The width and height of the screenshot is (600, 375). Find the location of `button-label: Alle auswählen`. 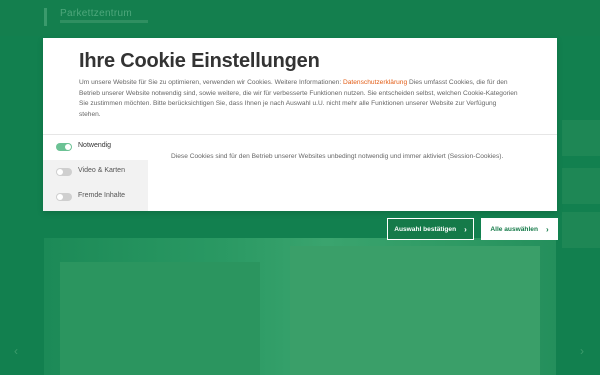

button-label: Alle auswählen is located at coordinates (514, 229).